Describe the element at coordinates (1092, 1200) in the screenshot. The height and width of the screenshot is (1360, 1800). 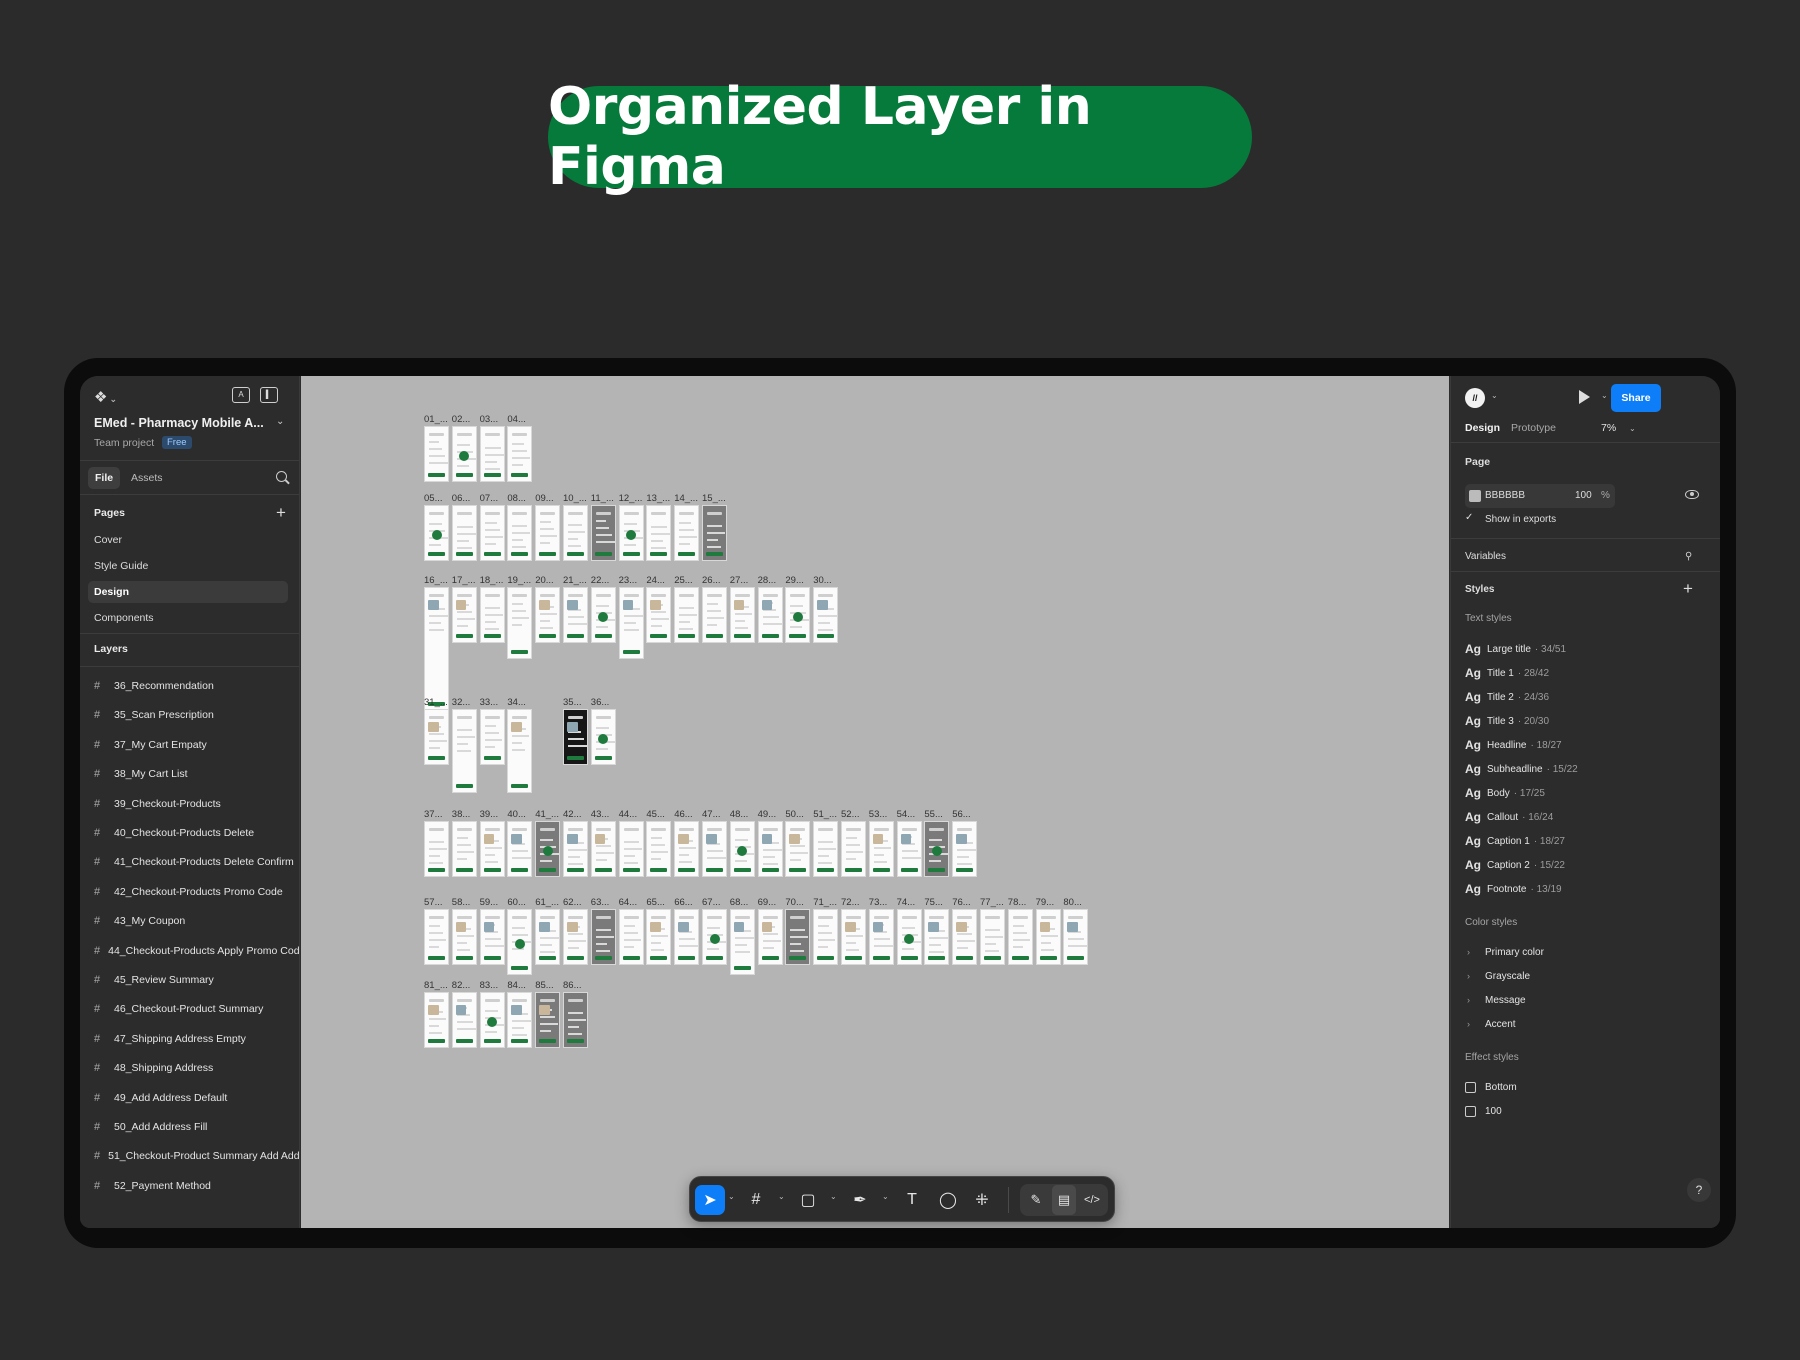
I see `dev-mode-icon: </>` at that location.